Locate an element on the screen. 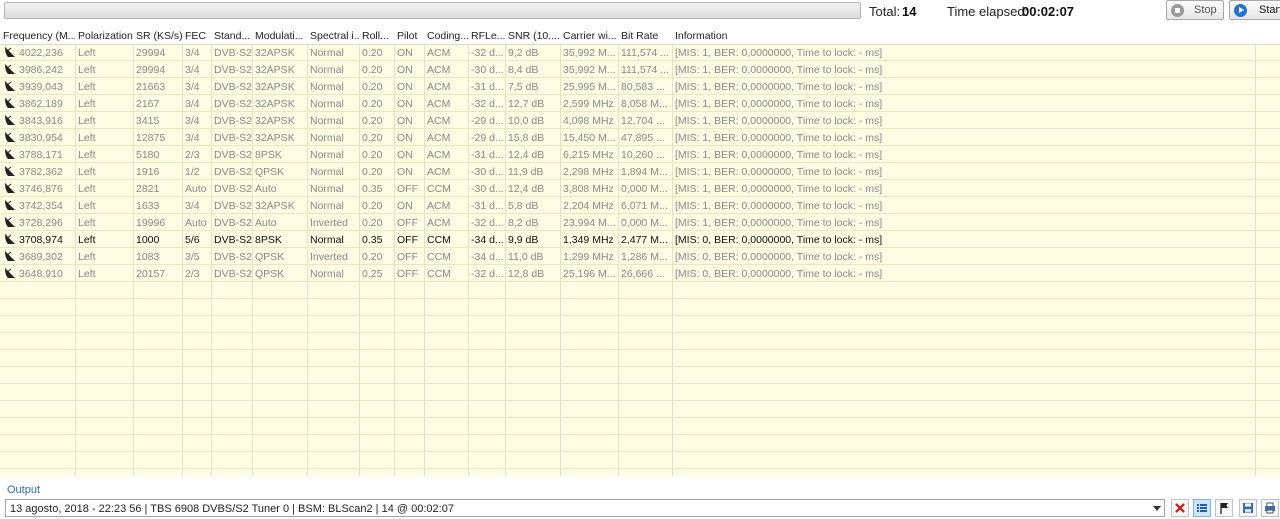  cell-carrier-width: 2,204 MHz is located at coordinates (588, 206).